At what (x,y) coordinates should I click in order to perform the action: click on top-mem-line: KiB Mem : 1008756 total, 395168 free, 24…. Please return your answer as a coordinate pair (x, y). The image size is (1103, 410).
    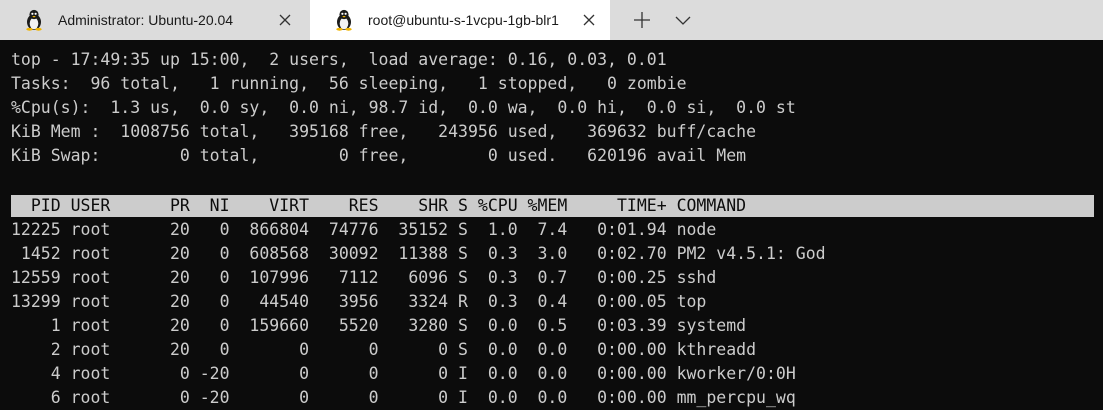
    Looking at the image, I should click on (384, 131).